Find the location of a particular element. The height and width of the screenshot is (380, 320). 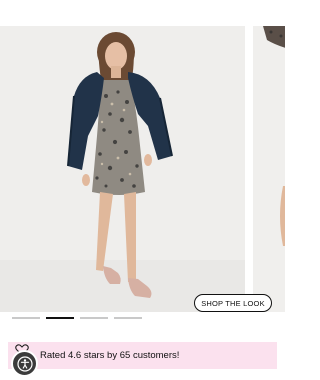

accessibility-icon is located at coordinates (24, 363).